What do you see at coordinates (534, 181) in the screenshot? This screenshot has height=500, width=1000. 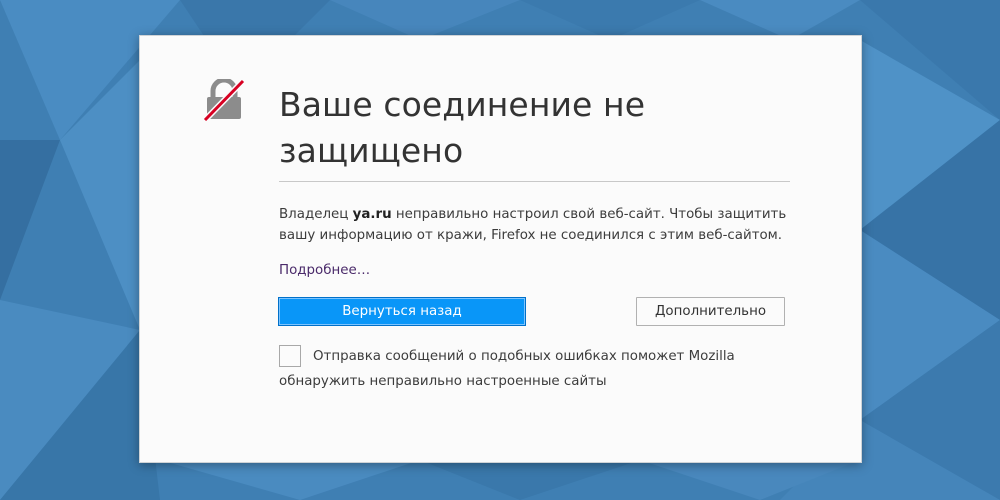 I see `title-divider` at bounding box center [534, 181].